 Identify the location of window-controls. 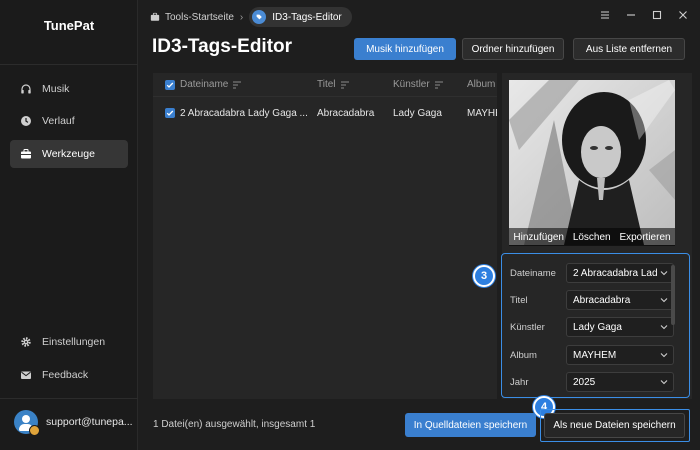
(644, 15).